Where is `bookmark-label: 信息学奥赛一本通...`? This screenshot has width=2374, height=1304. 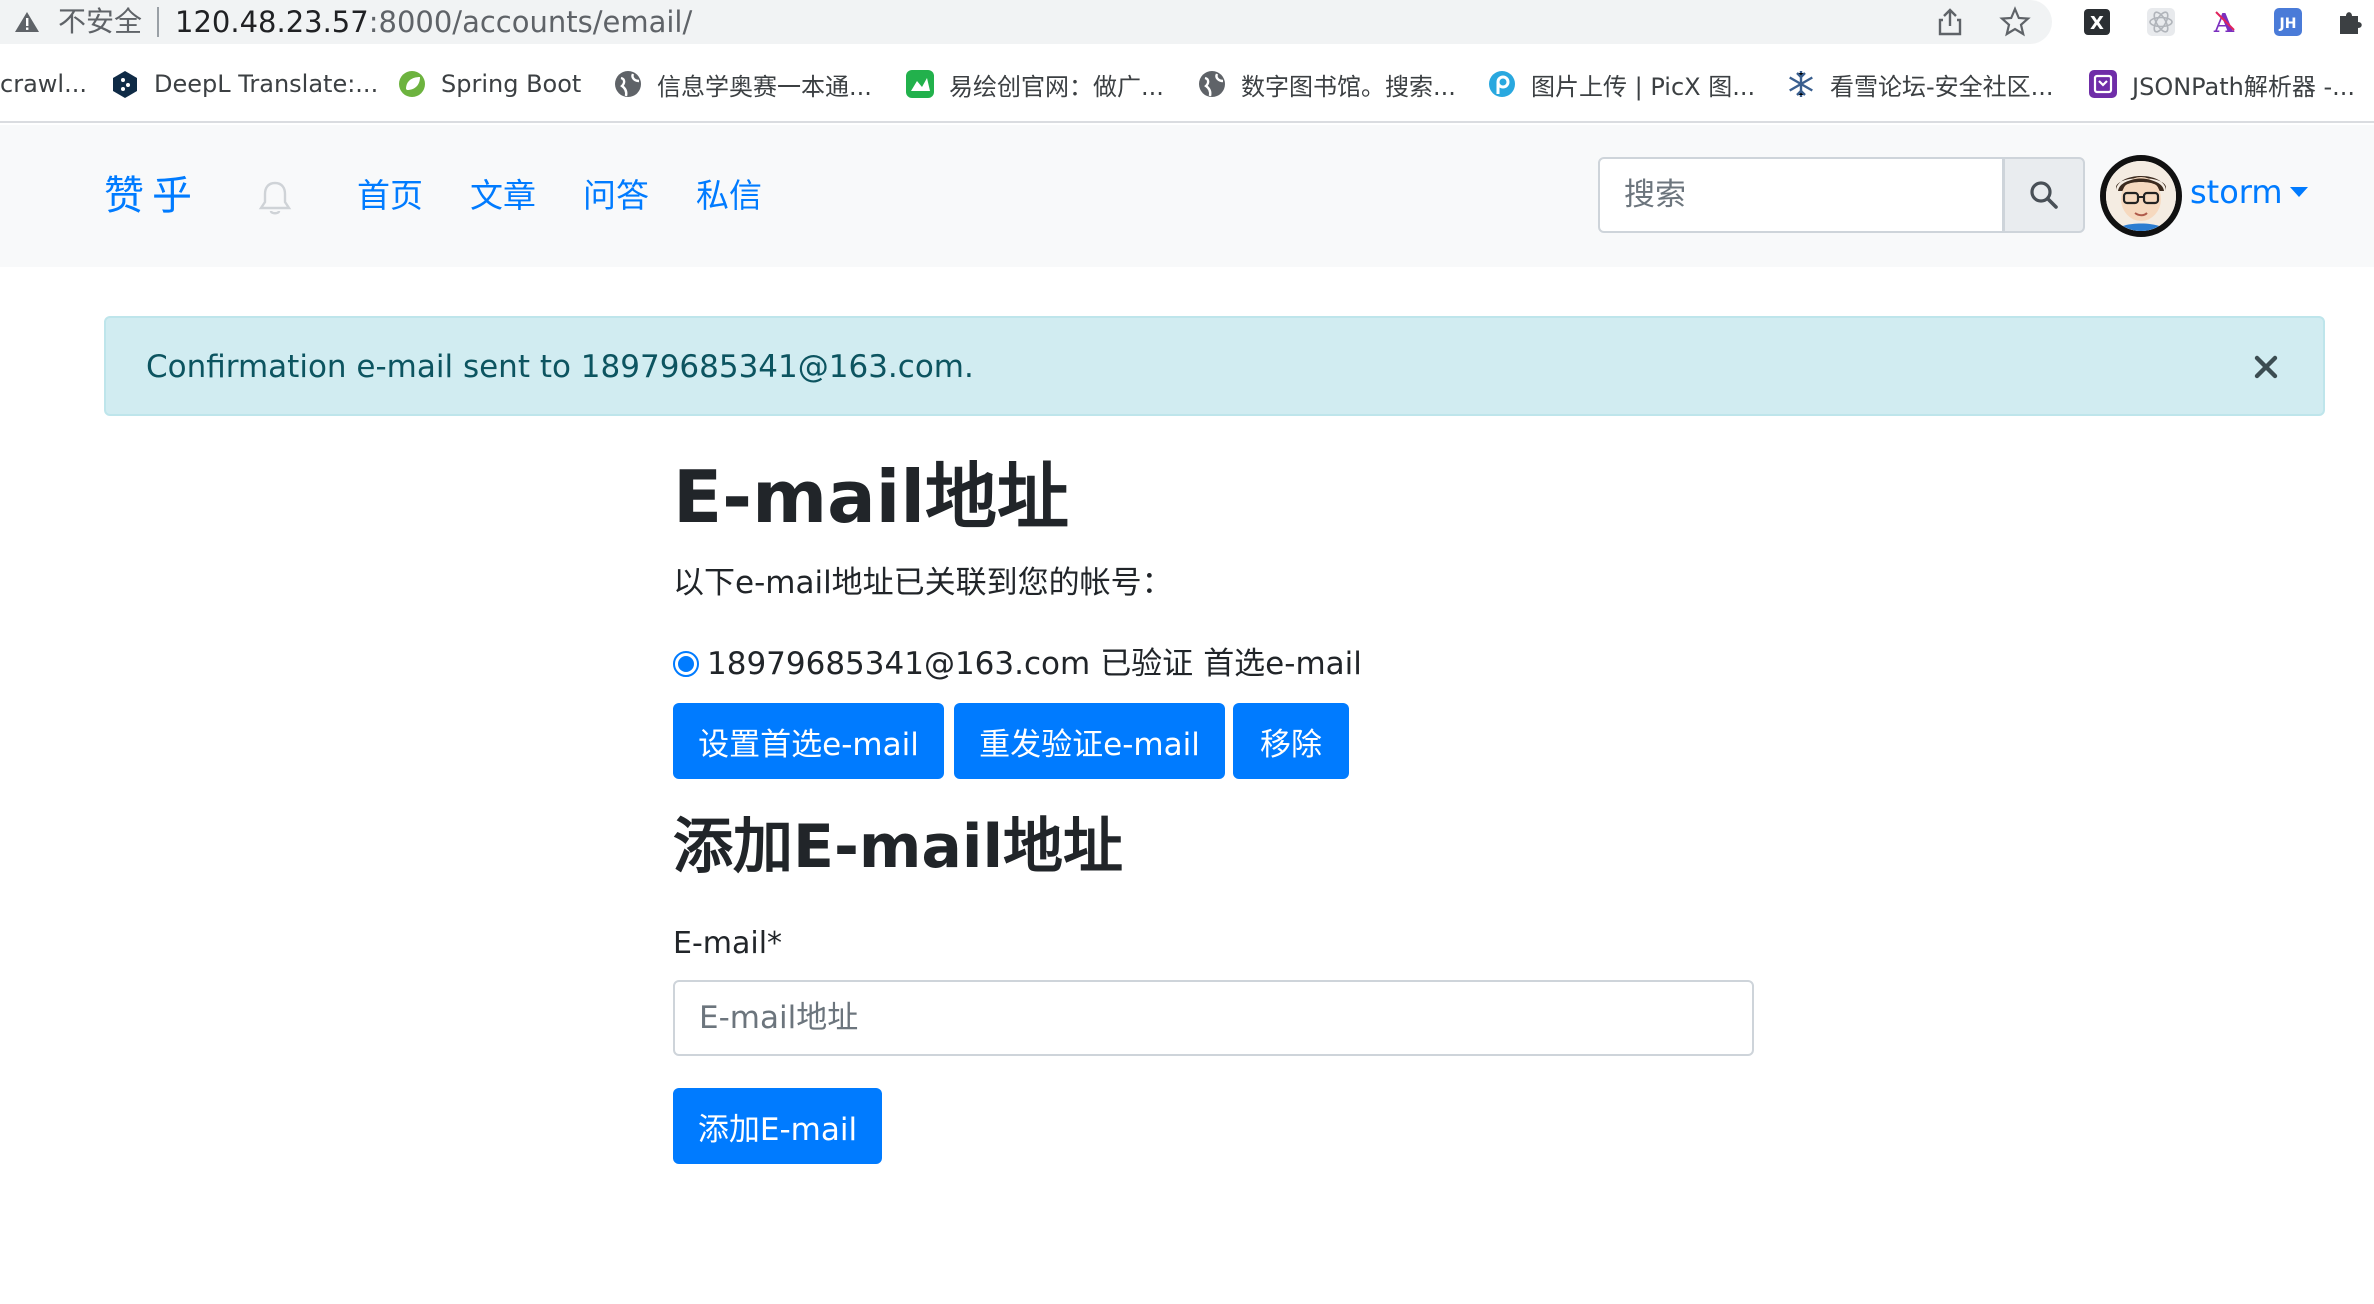 bookmark-label: 信息学奥赛一本通... is located at coordinates (764, 86).